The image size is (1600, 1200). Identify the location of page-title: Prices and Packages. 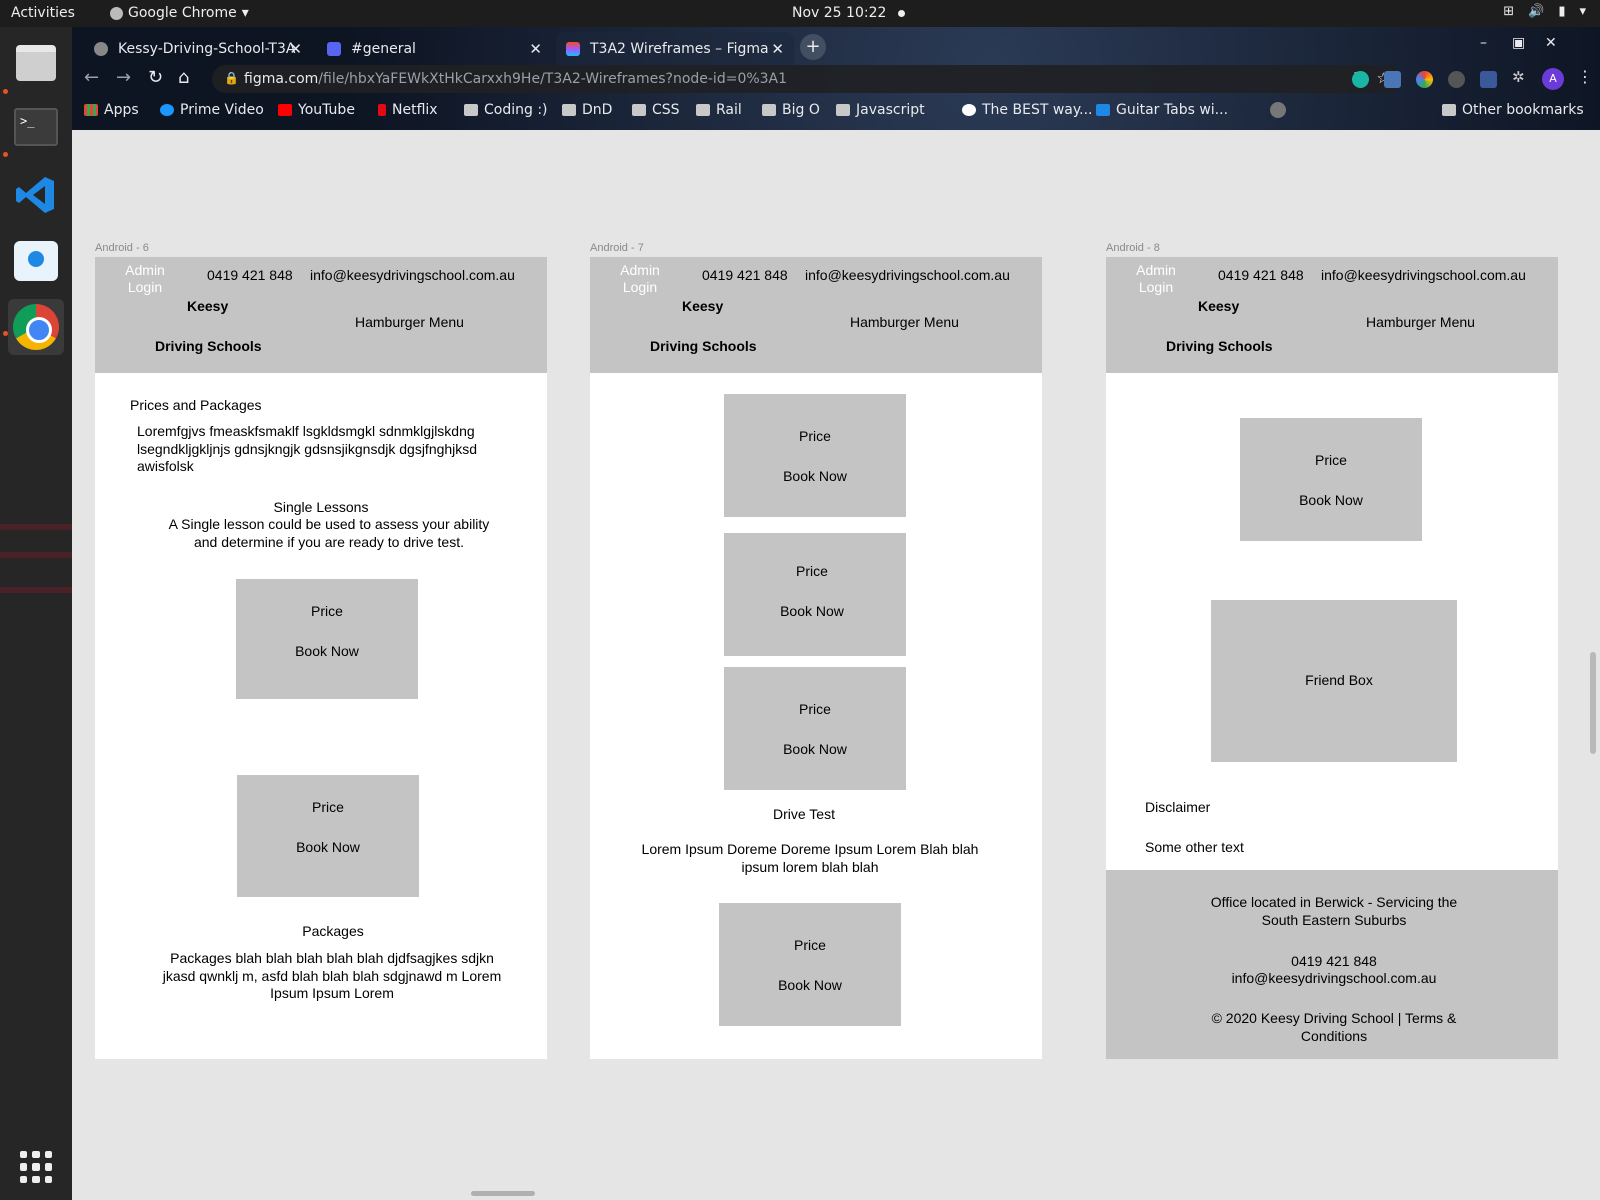
(196, 405).